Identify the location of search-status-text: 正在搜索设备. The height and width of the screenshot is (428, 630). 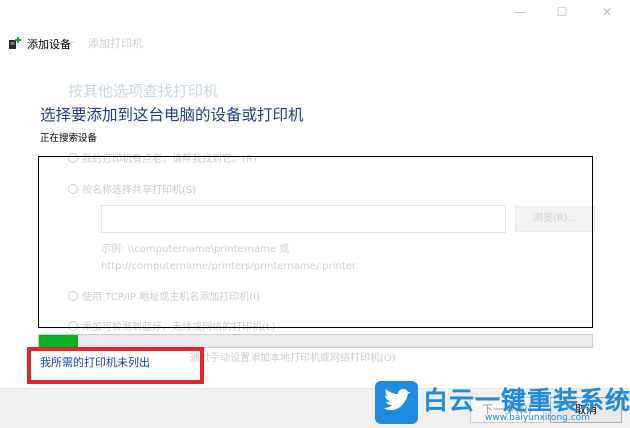
(69, 138).